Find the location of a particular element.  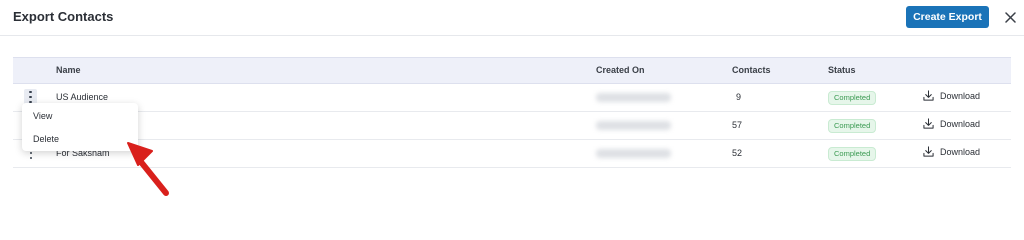

menu-item-delete: Delete is located at coordinates (46, 139).